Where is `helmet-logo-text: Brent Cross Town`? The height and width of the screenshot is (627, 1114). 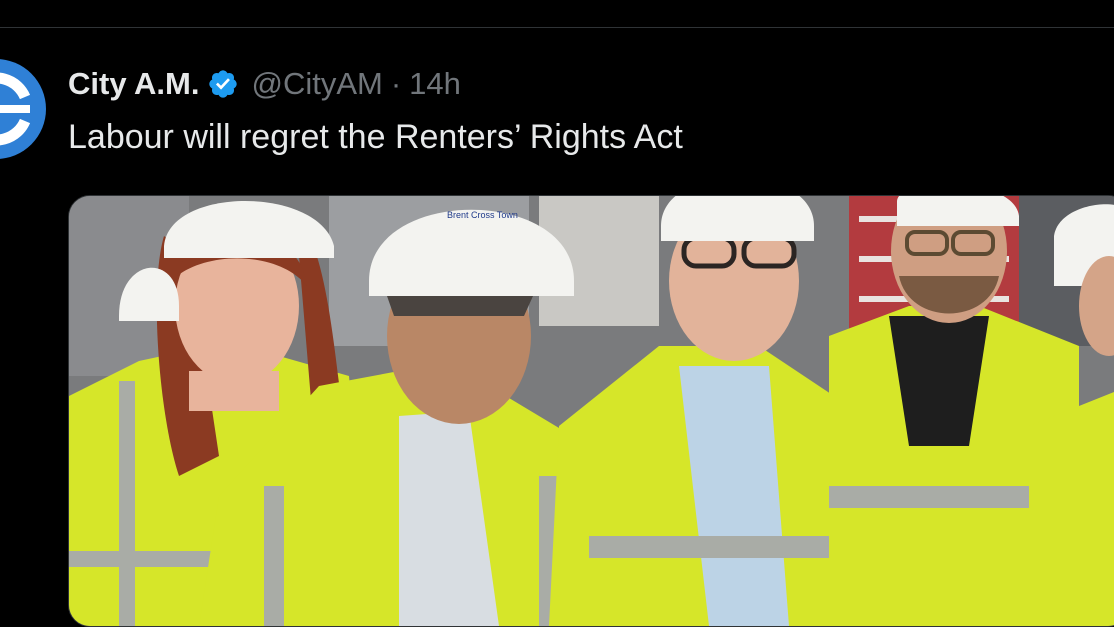
helmet-logo-text: Brent Cross Town is located at coordinates (482, 215).